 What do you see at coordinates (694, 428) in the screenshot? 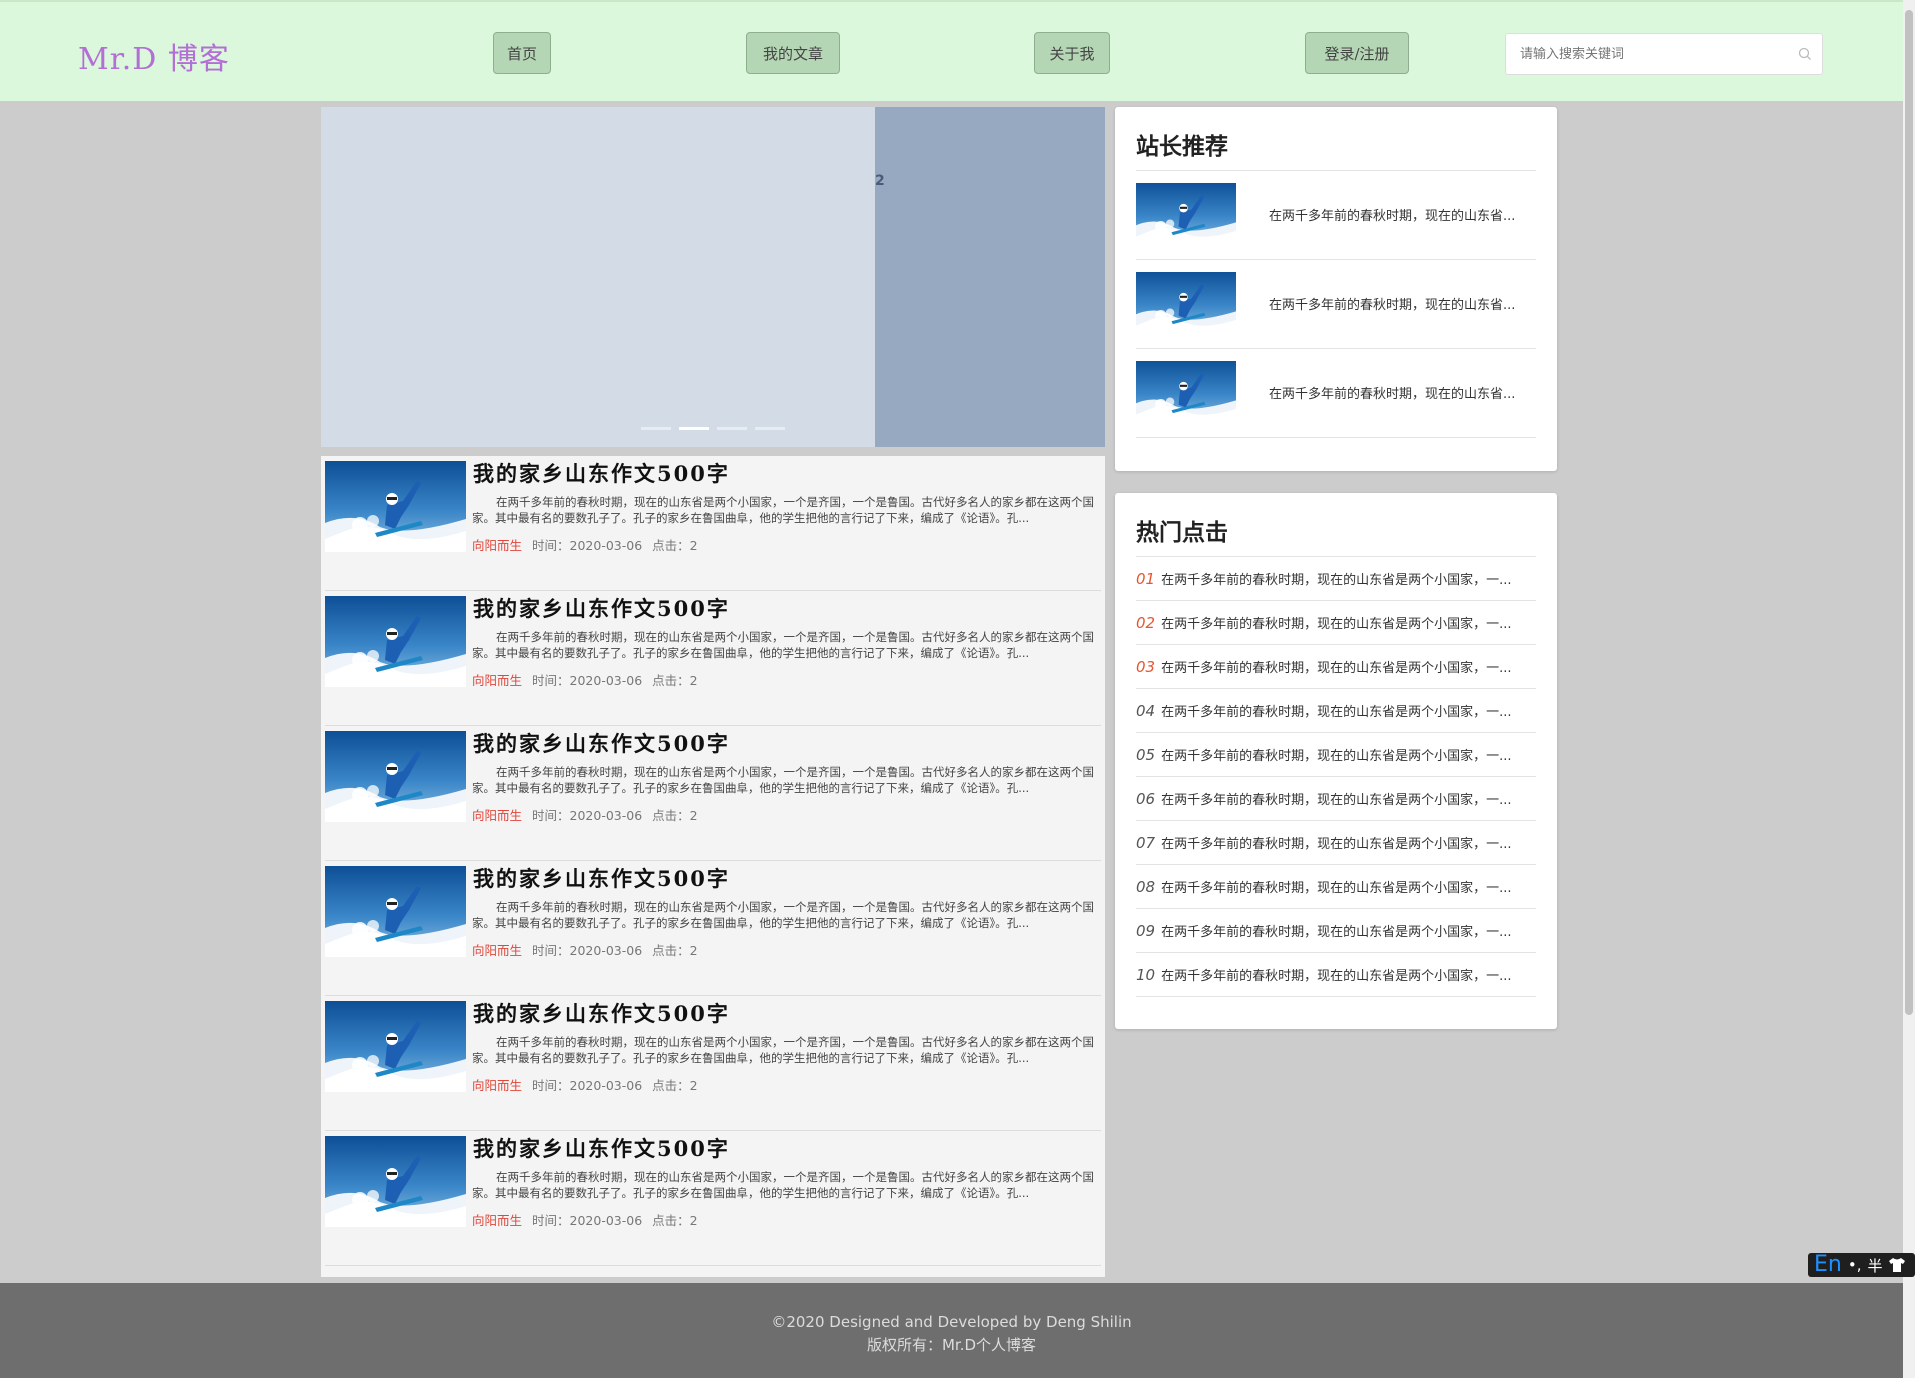
I see `carousel-dot-active` at bounding box center [694, 428].